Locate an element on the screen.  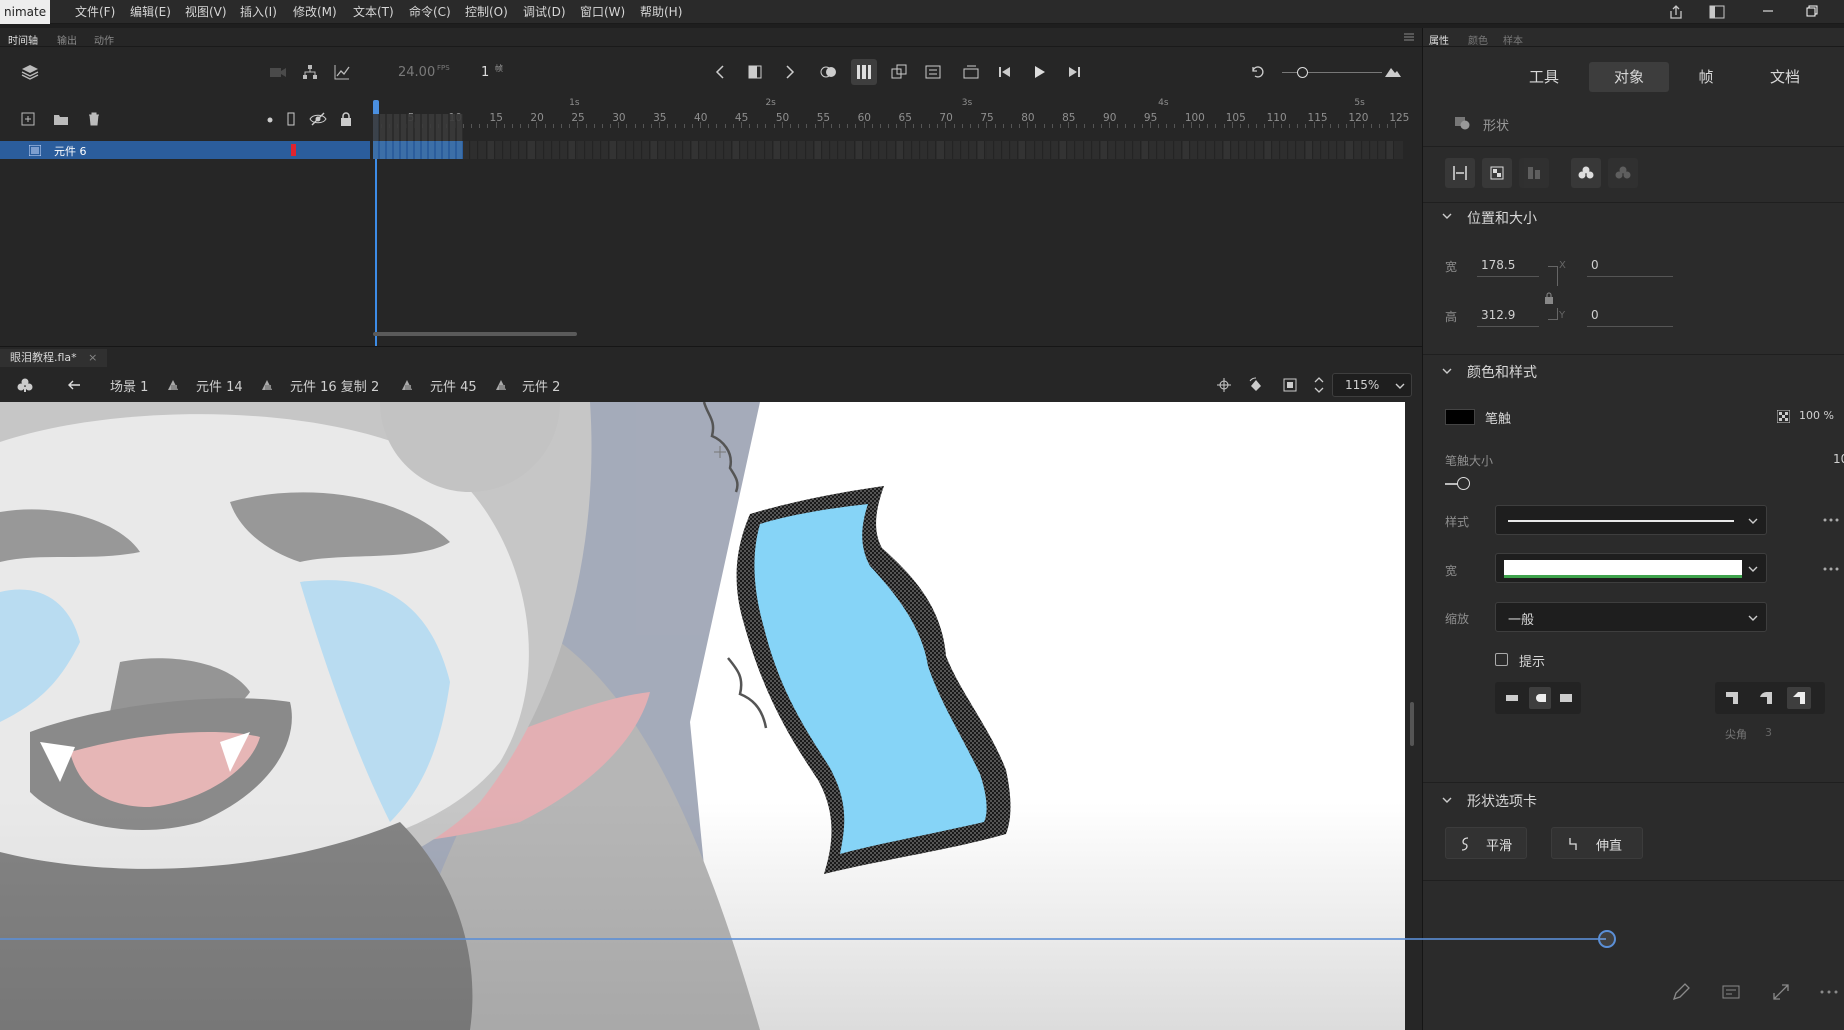
breadcrumb-symbol-2: 元件 2 is located at coordinates (541, 385).